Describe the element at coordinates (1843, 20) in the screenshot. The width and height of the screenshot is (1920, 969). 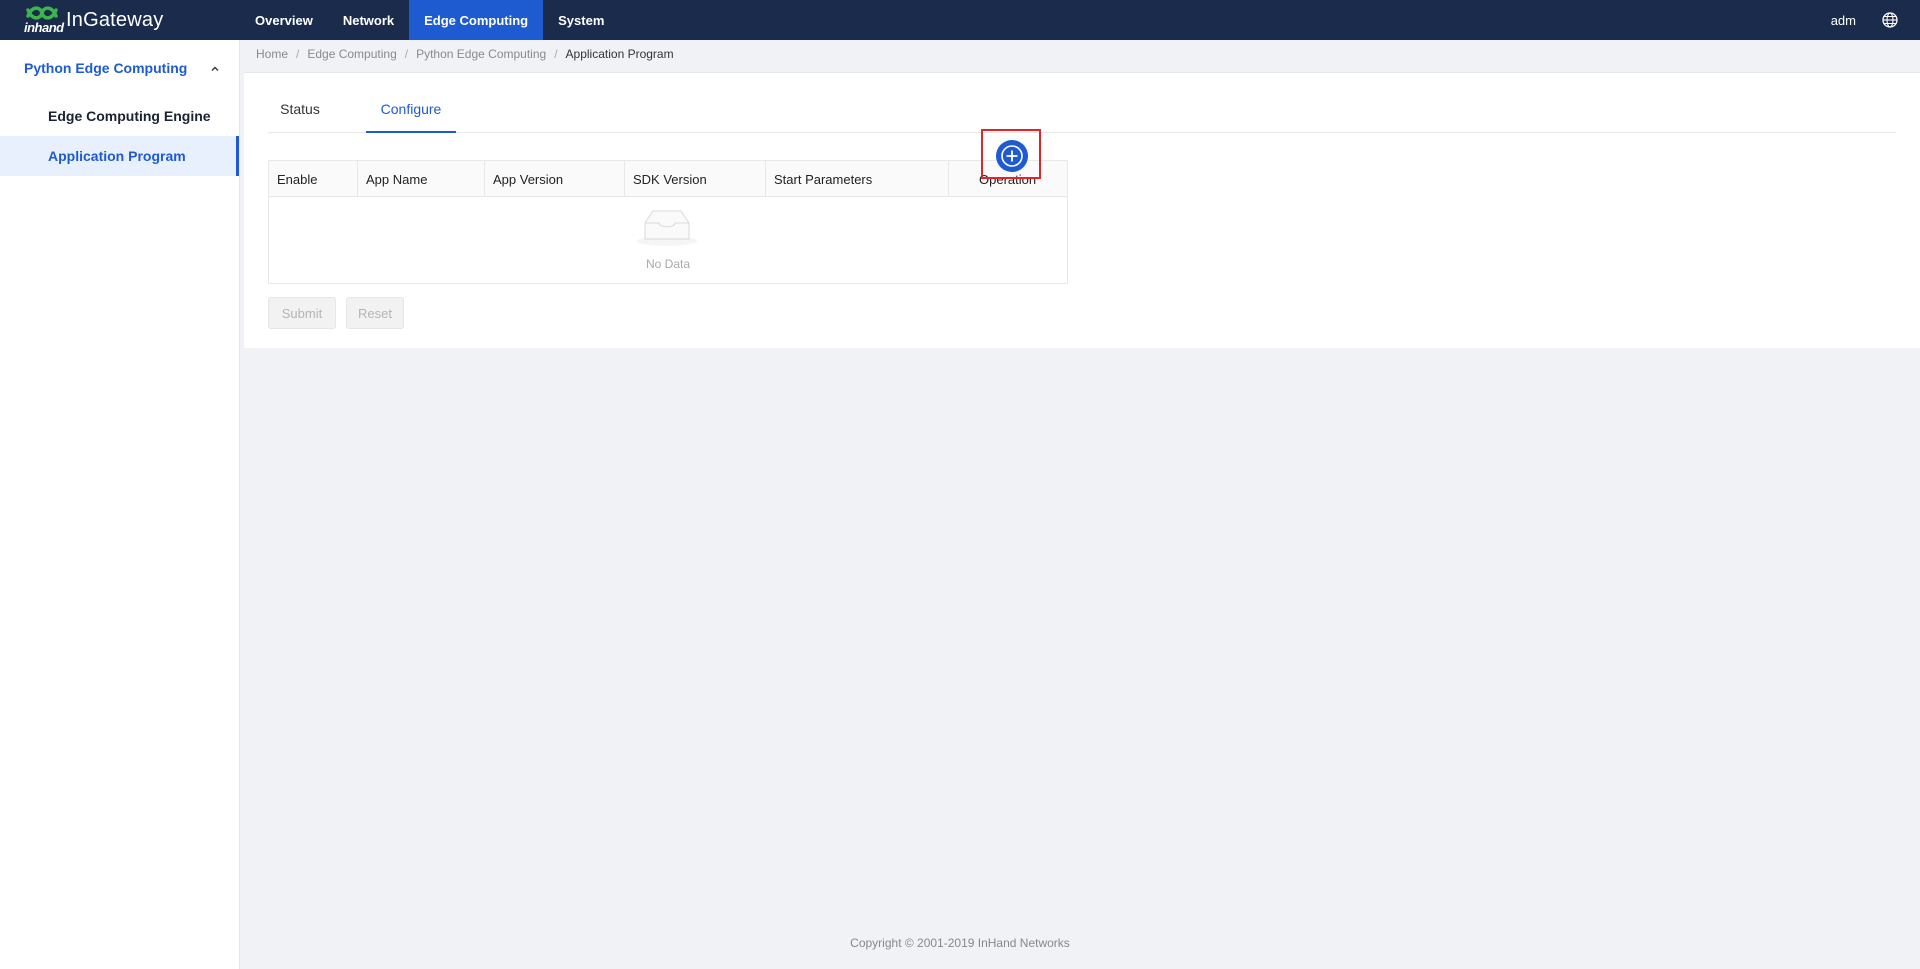
I see `user-menu: adm` at that location.